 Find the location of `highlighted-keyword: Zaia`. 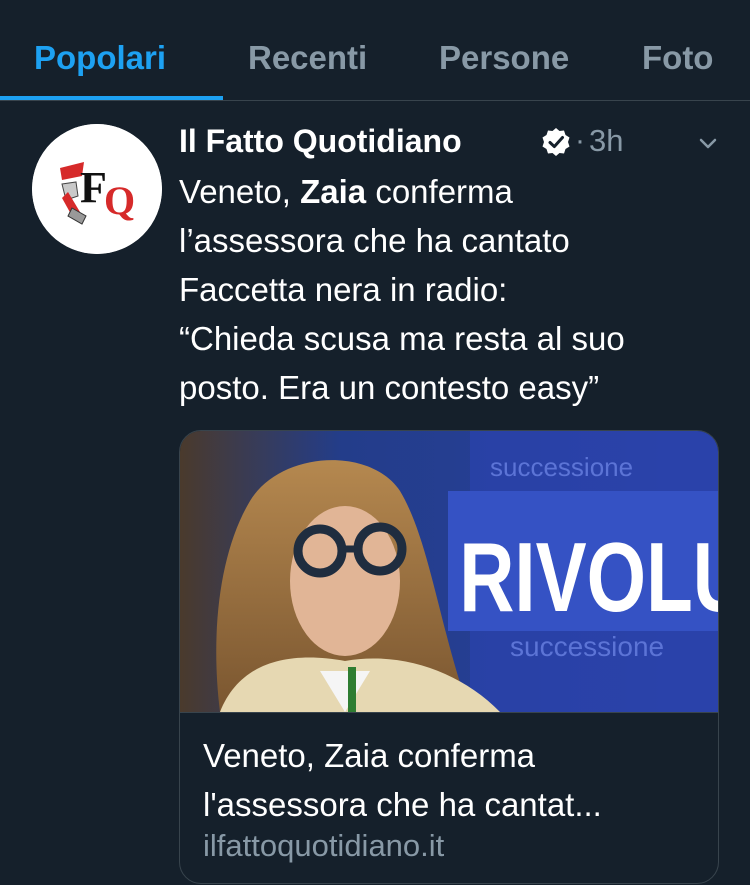

highlighted-keyword: Zaia is located at coordinates (333, 191).